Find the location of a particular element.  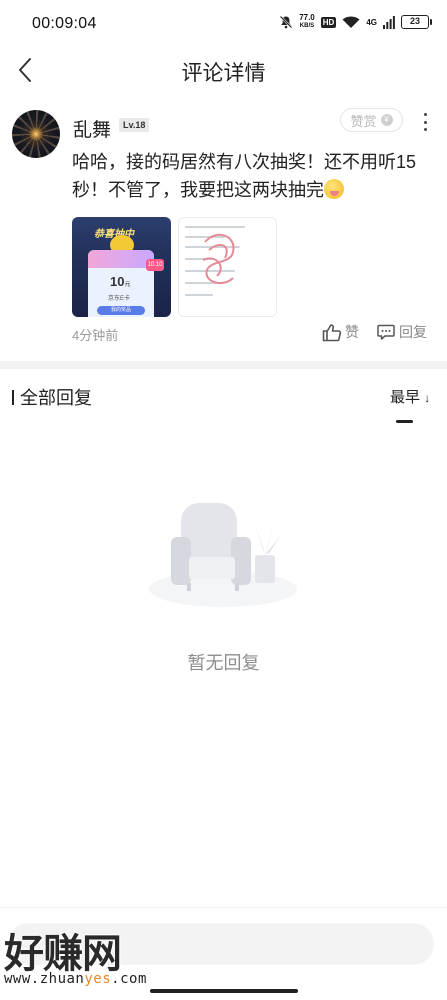

arrow-down-icon: ↓ is located at coordinates (427, 398).